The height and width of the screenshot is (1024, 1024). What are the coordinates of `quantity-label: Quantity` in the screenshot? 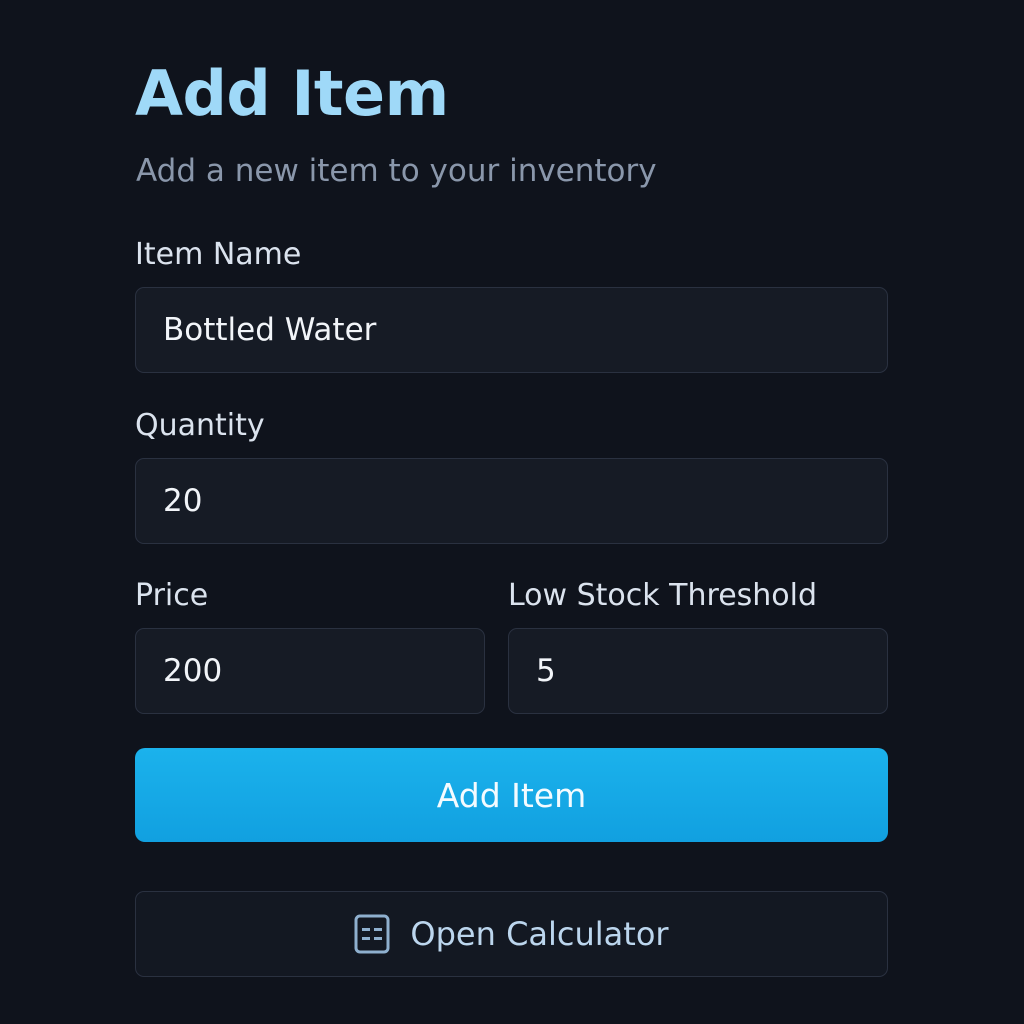 It's located at (200, 425).